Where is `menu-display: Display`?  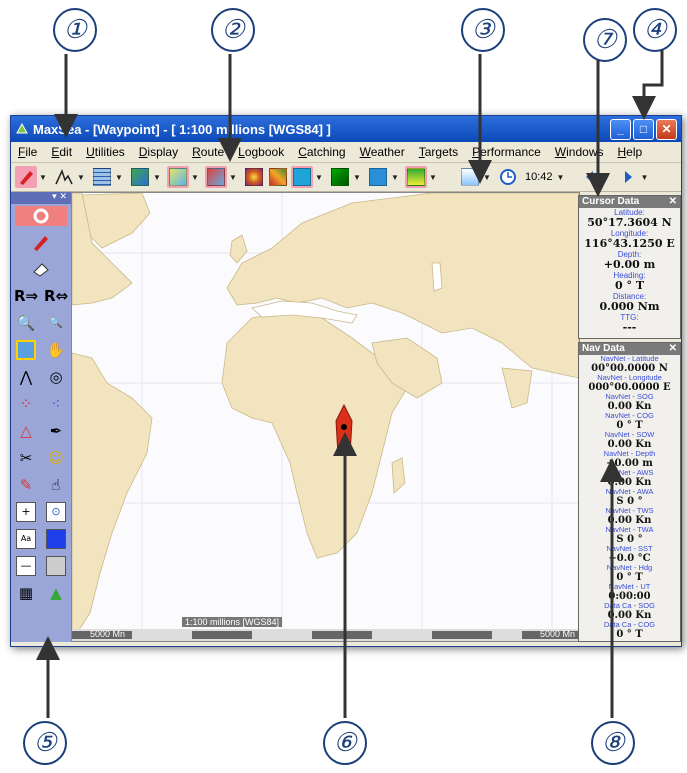 menu-display: Display is located at coordinates (158, 152).